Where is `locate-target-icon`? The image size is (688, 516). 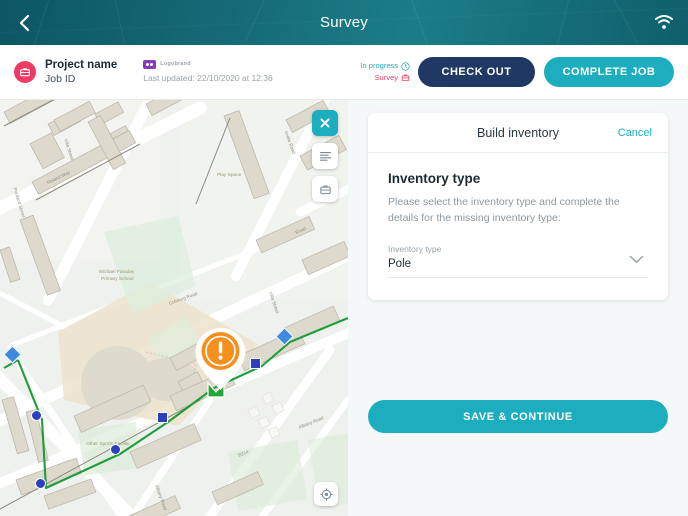 locate-target-icon is located at coordinates (326, 494).